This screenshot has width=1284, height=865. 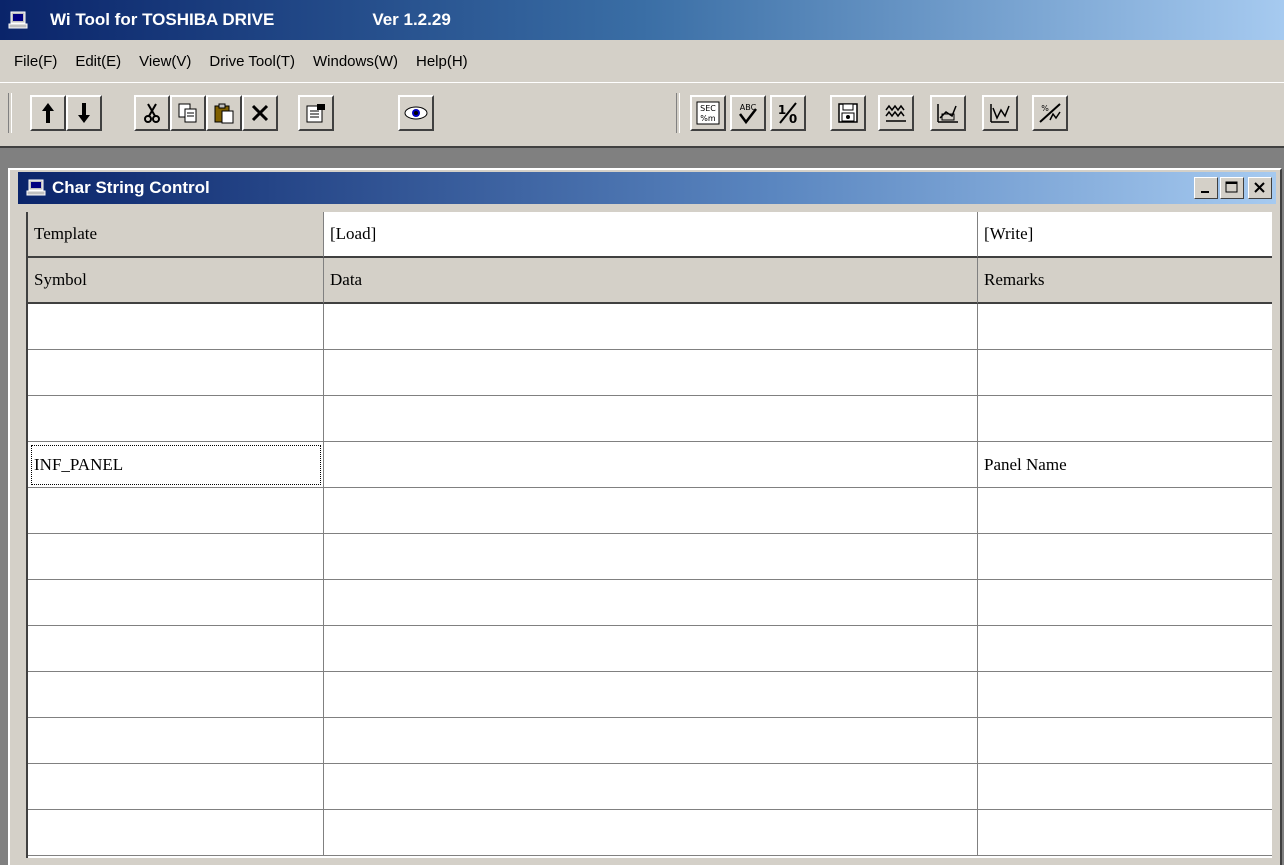 I want to click on time-setting-button: SEC %m, so click(x=708, y=113).